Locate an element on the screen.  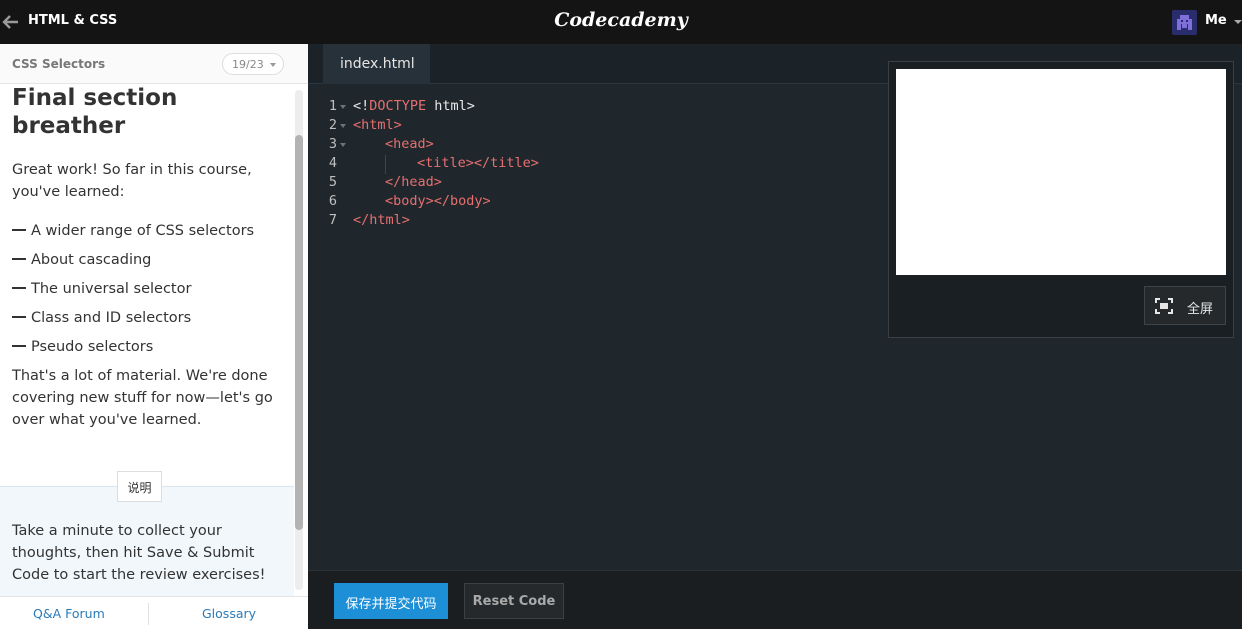
save-submit-button: 保存并提交代码 is located at coordinates (391, 601).